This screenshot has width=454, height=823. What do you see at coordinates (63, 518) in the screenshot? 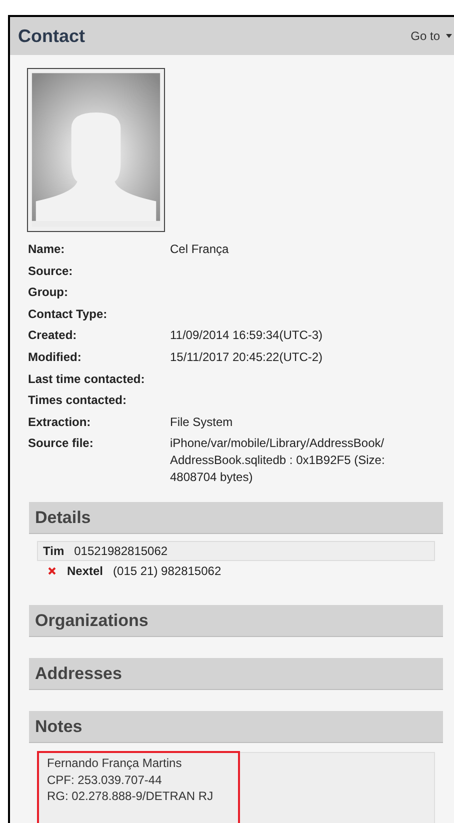
I see `section-title: Details` at bounding box center [63, 518].